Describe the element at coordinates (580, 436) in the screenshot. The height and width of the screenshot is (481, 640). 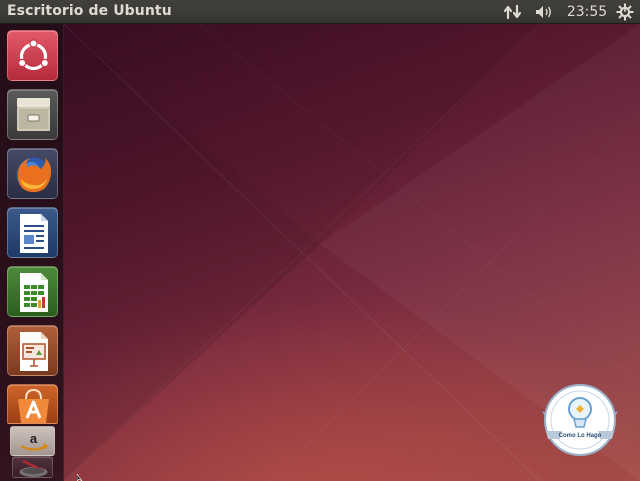
I see `badge-label: Como Lo Hago` at that location.